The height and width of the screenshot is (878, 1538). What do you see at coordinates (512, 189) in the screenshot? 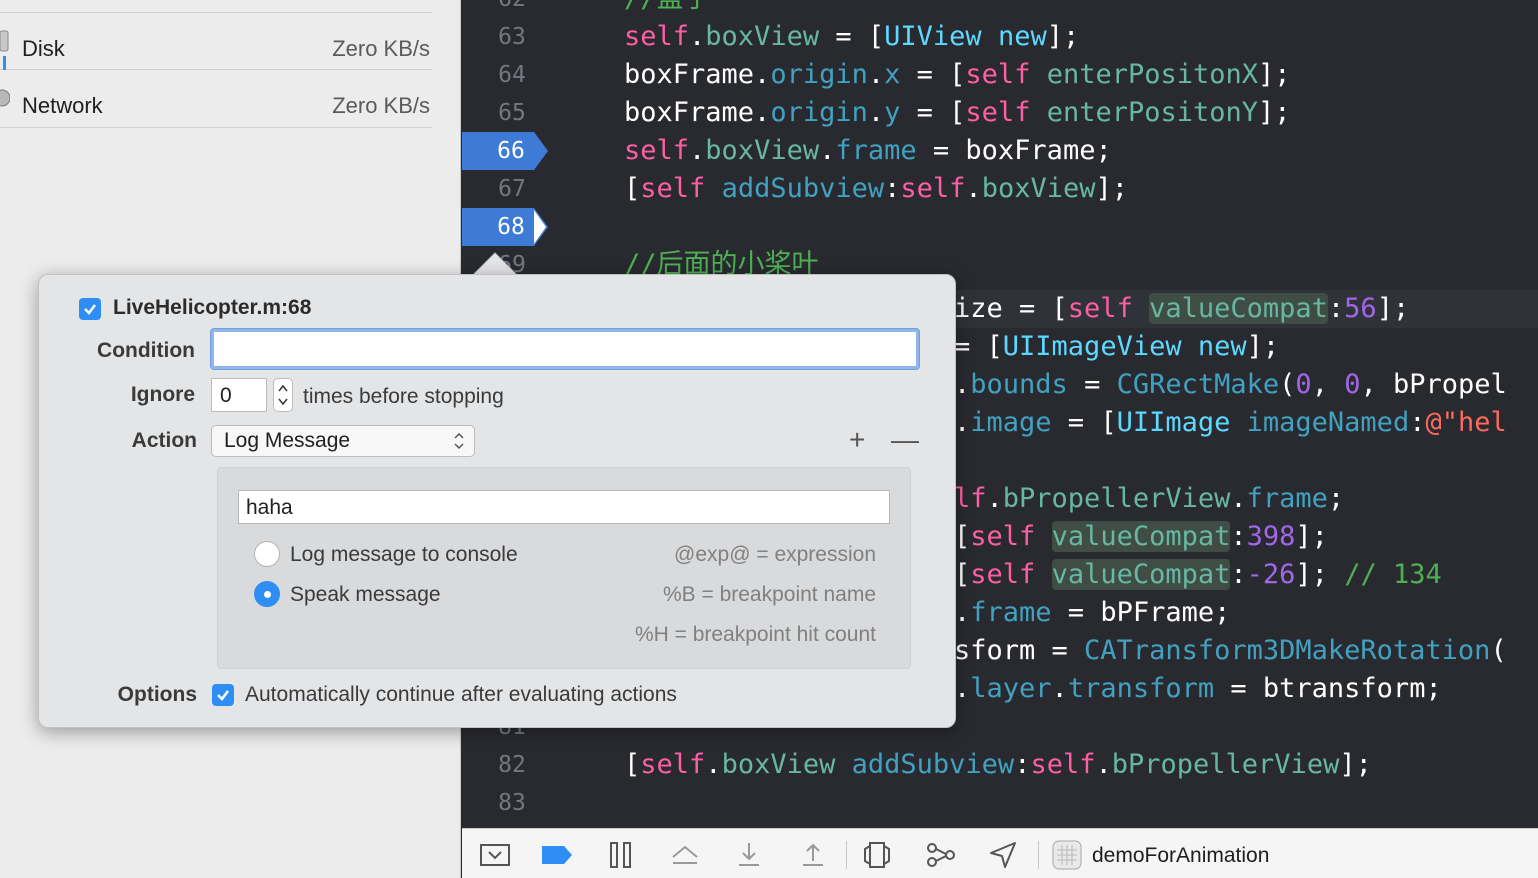
I see `line-number: 67` at bounding box center [512, 189].